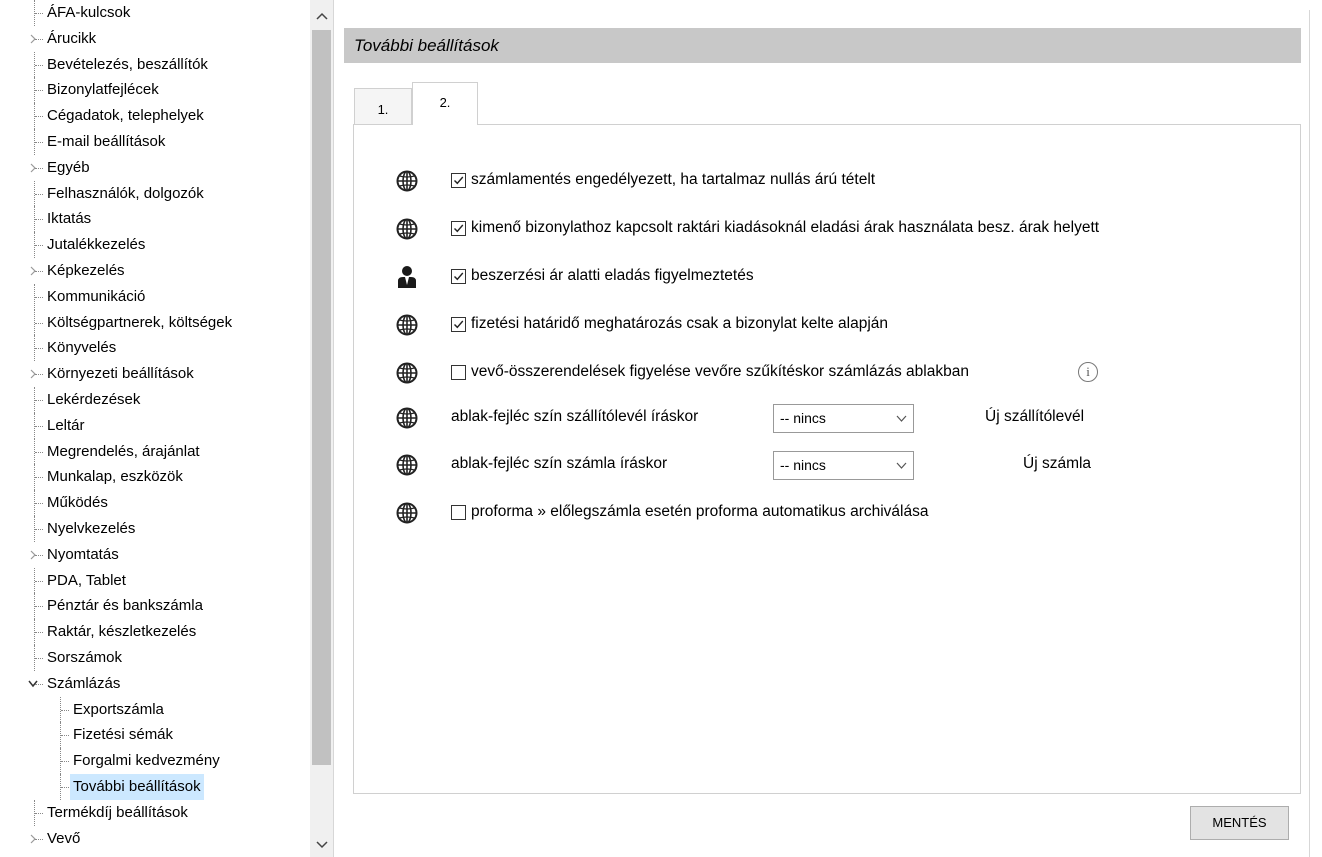  Describe the element at coordinates (1088, 372) in the screenshot. I see `info-icon: i` at that location.